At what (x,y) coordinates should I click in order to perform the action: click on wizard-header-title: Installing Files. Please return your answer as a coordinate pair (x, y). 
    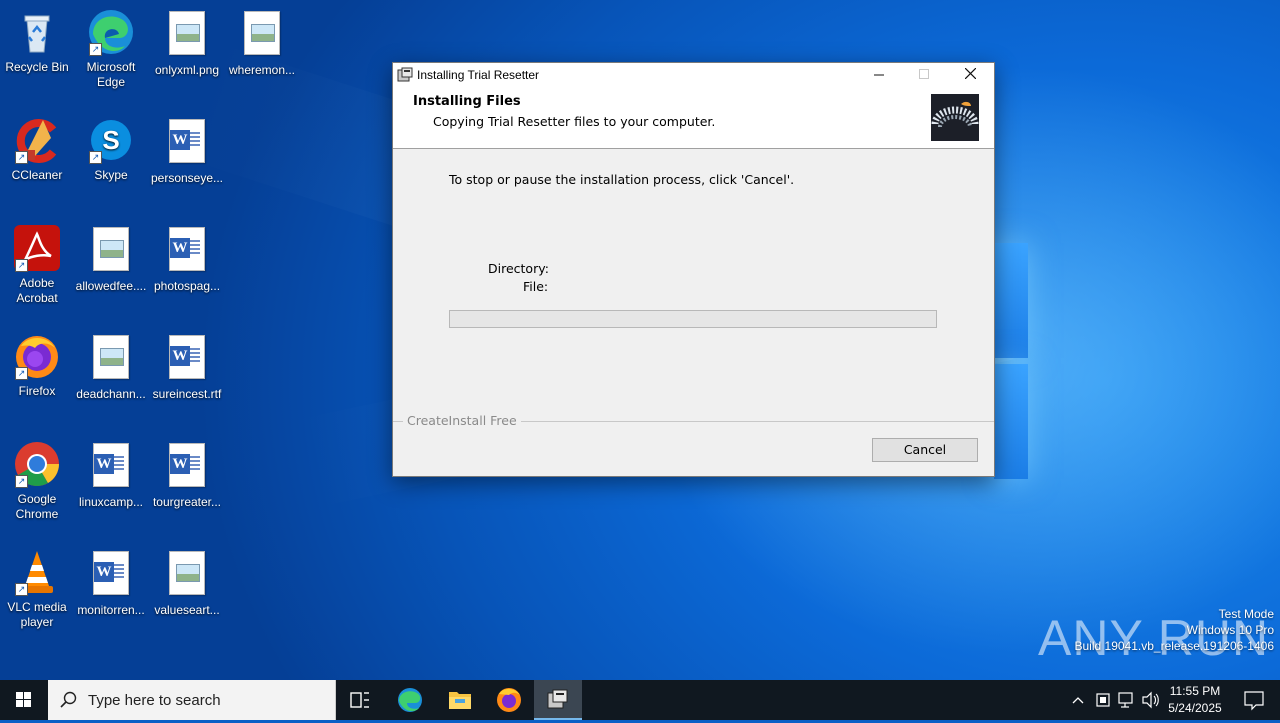
    Looking at the image, I should click on (467, 101).